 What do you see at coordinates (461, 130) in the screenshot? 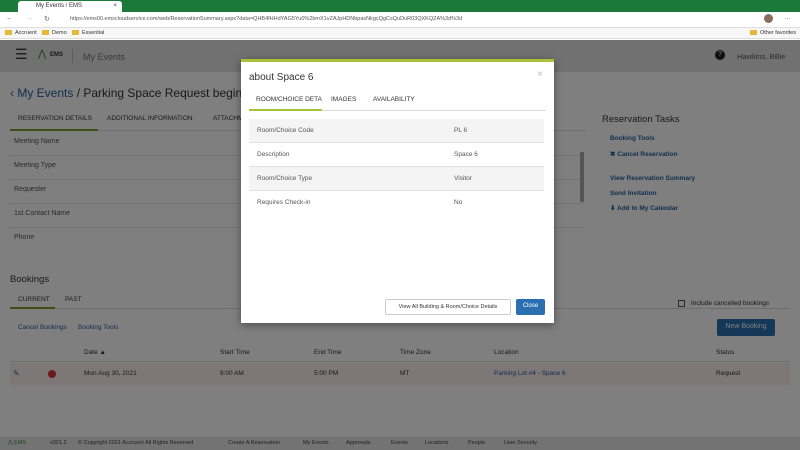
I see `row-value: PL 6` at bounding box center [461, 130].